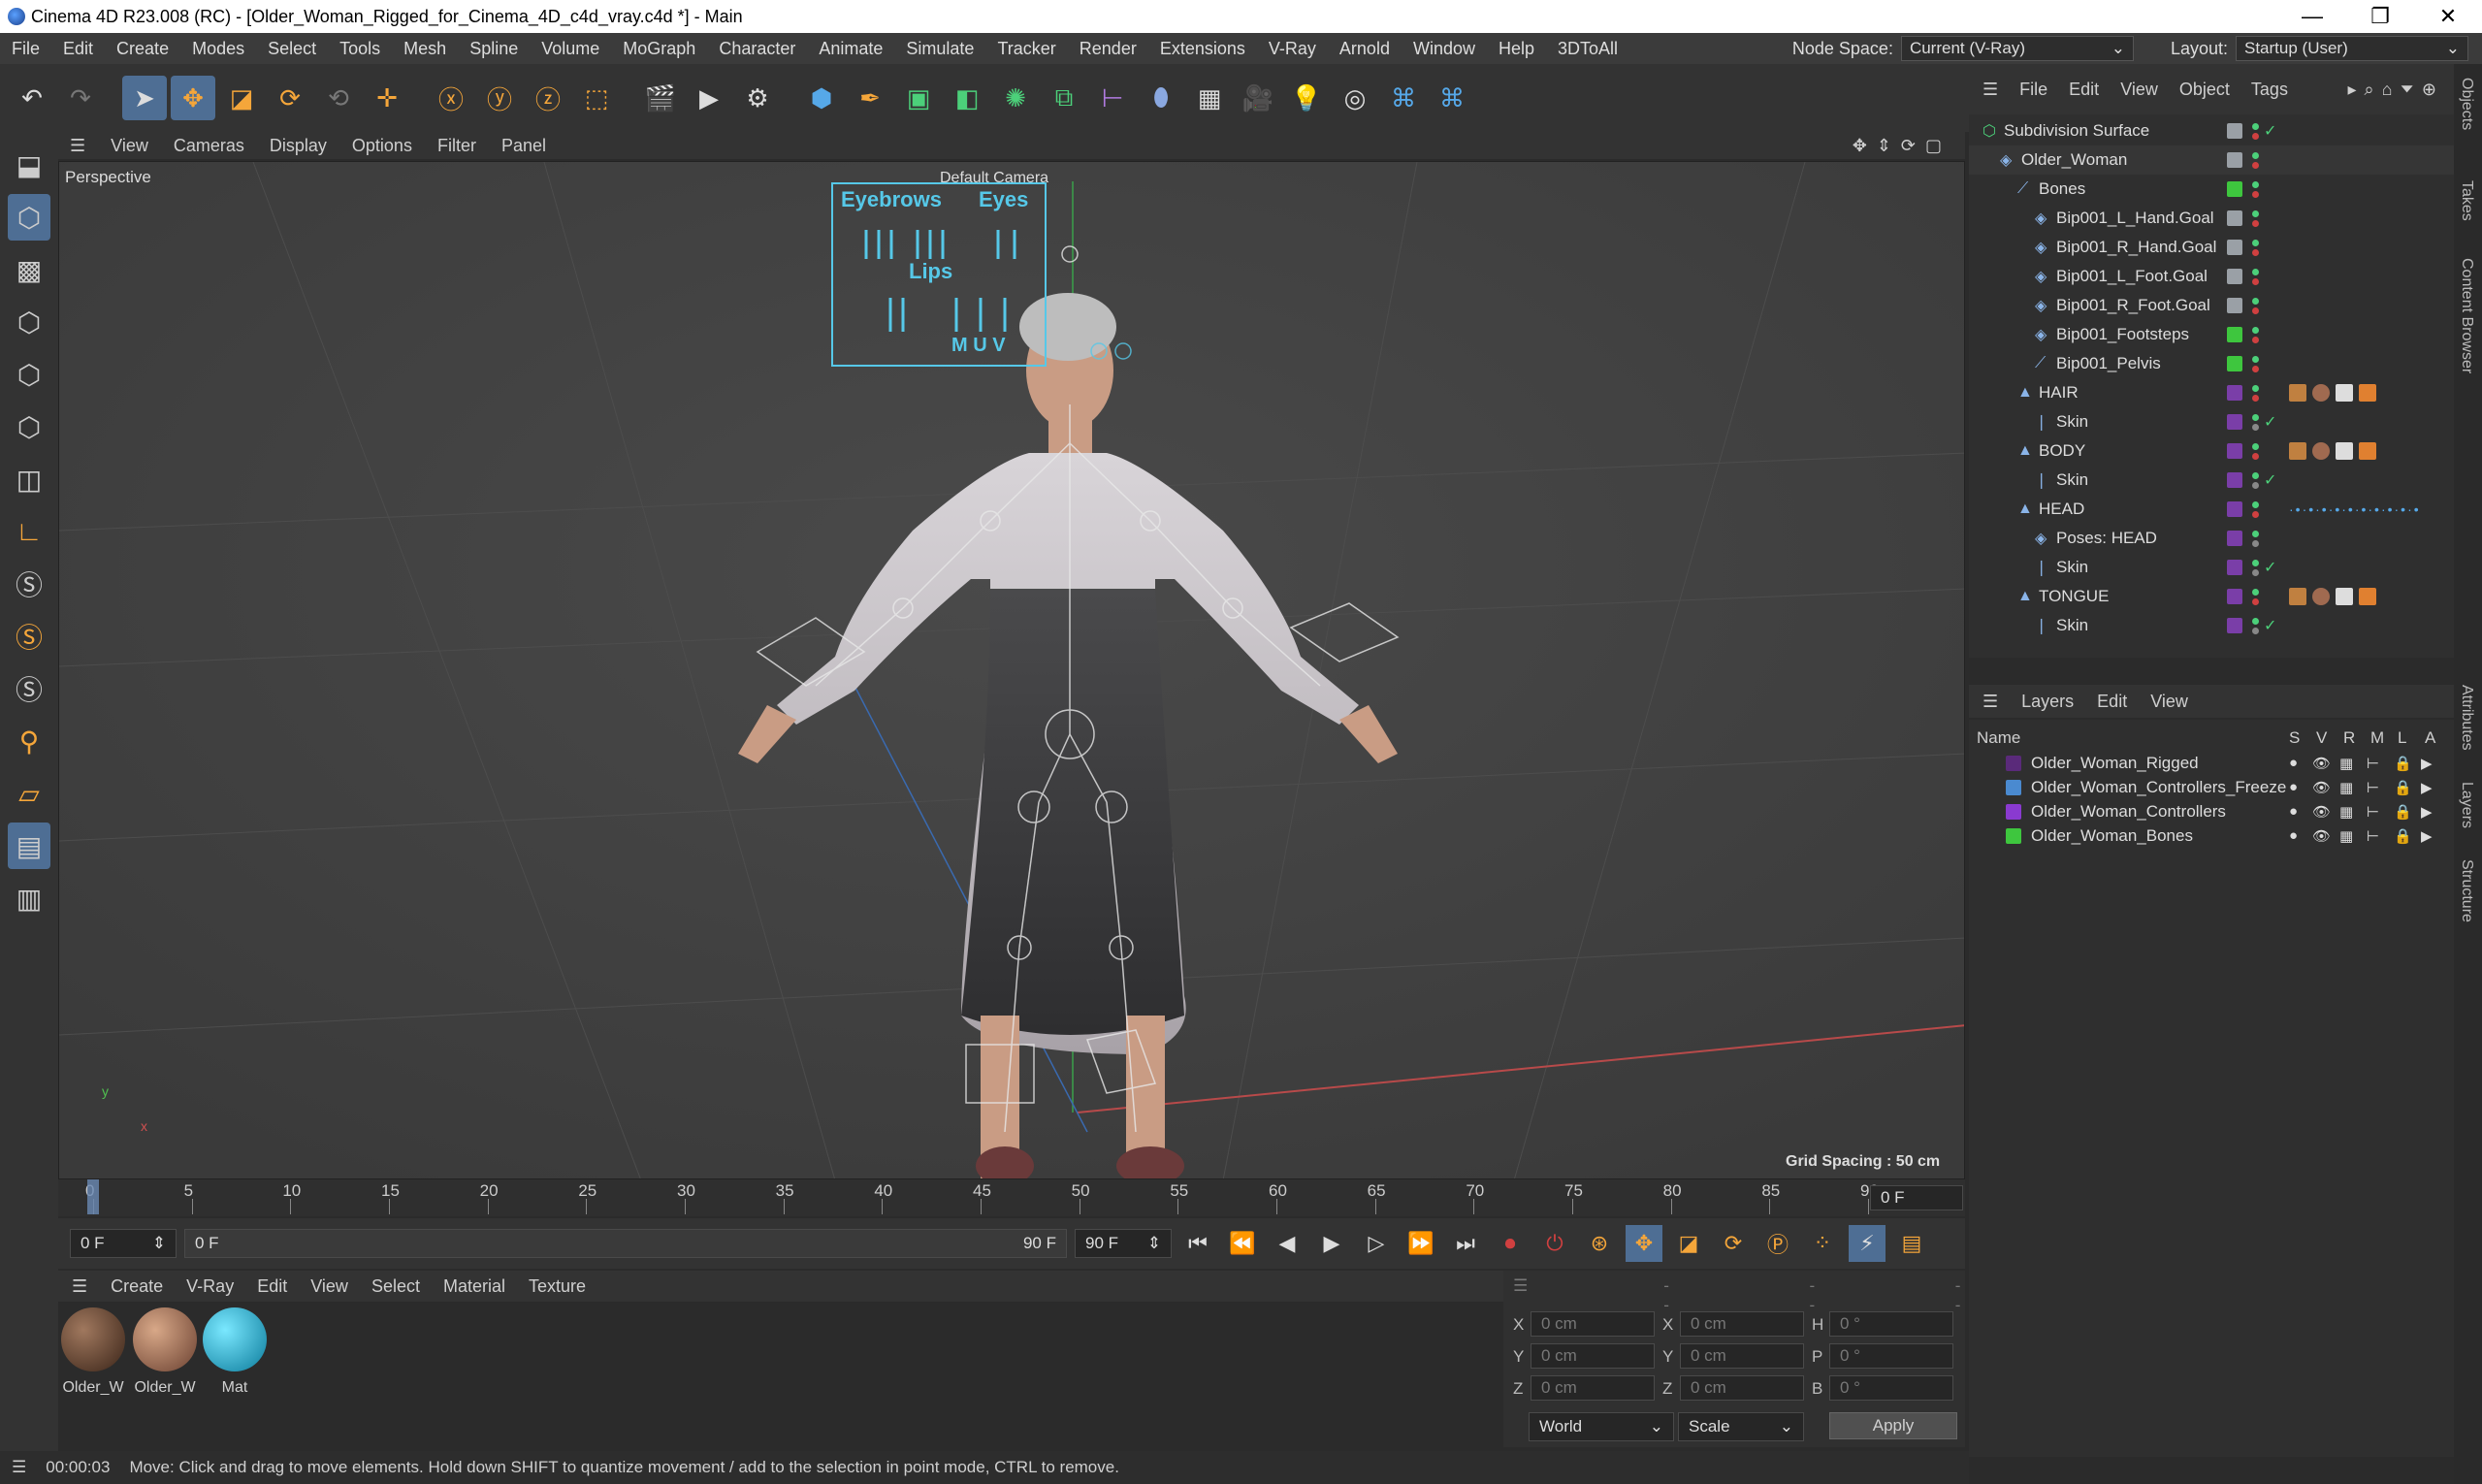  I want to click on timeline-ruler: 051015202530354045505560657075808590 0 F, so click(1011, 1197).